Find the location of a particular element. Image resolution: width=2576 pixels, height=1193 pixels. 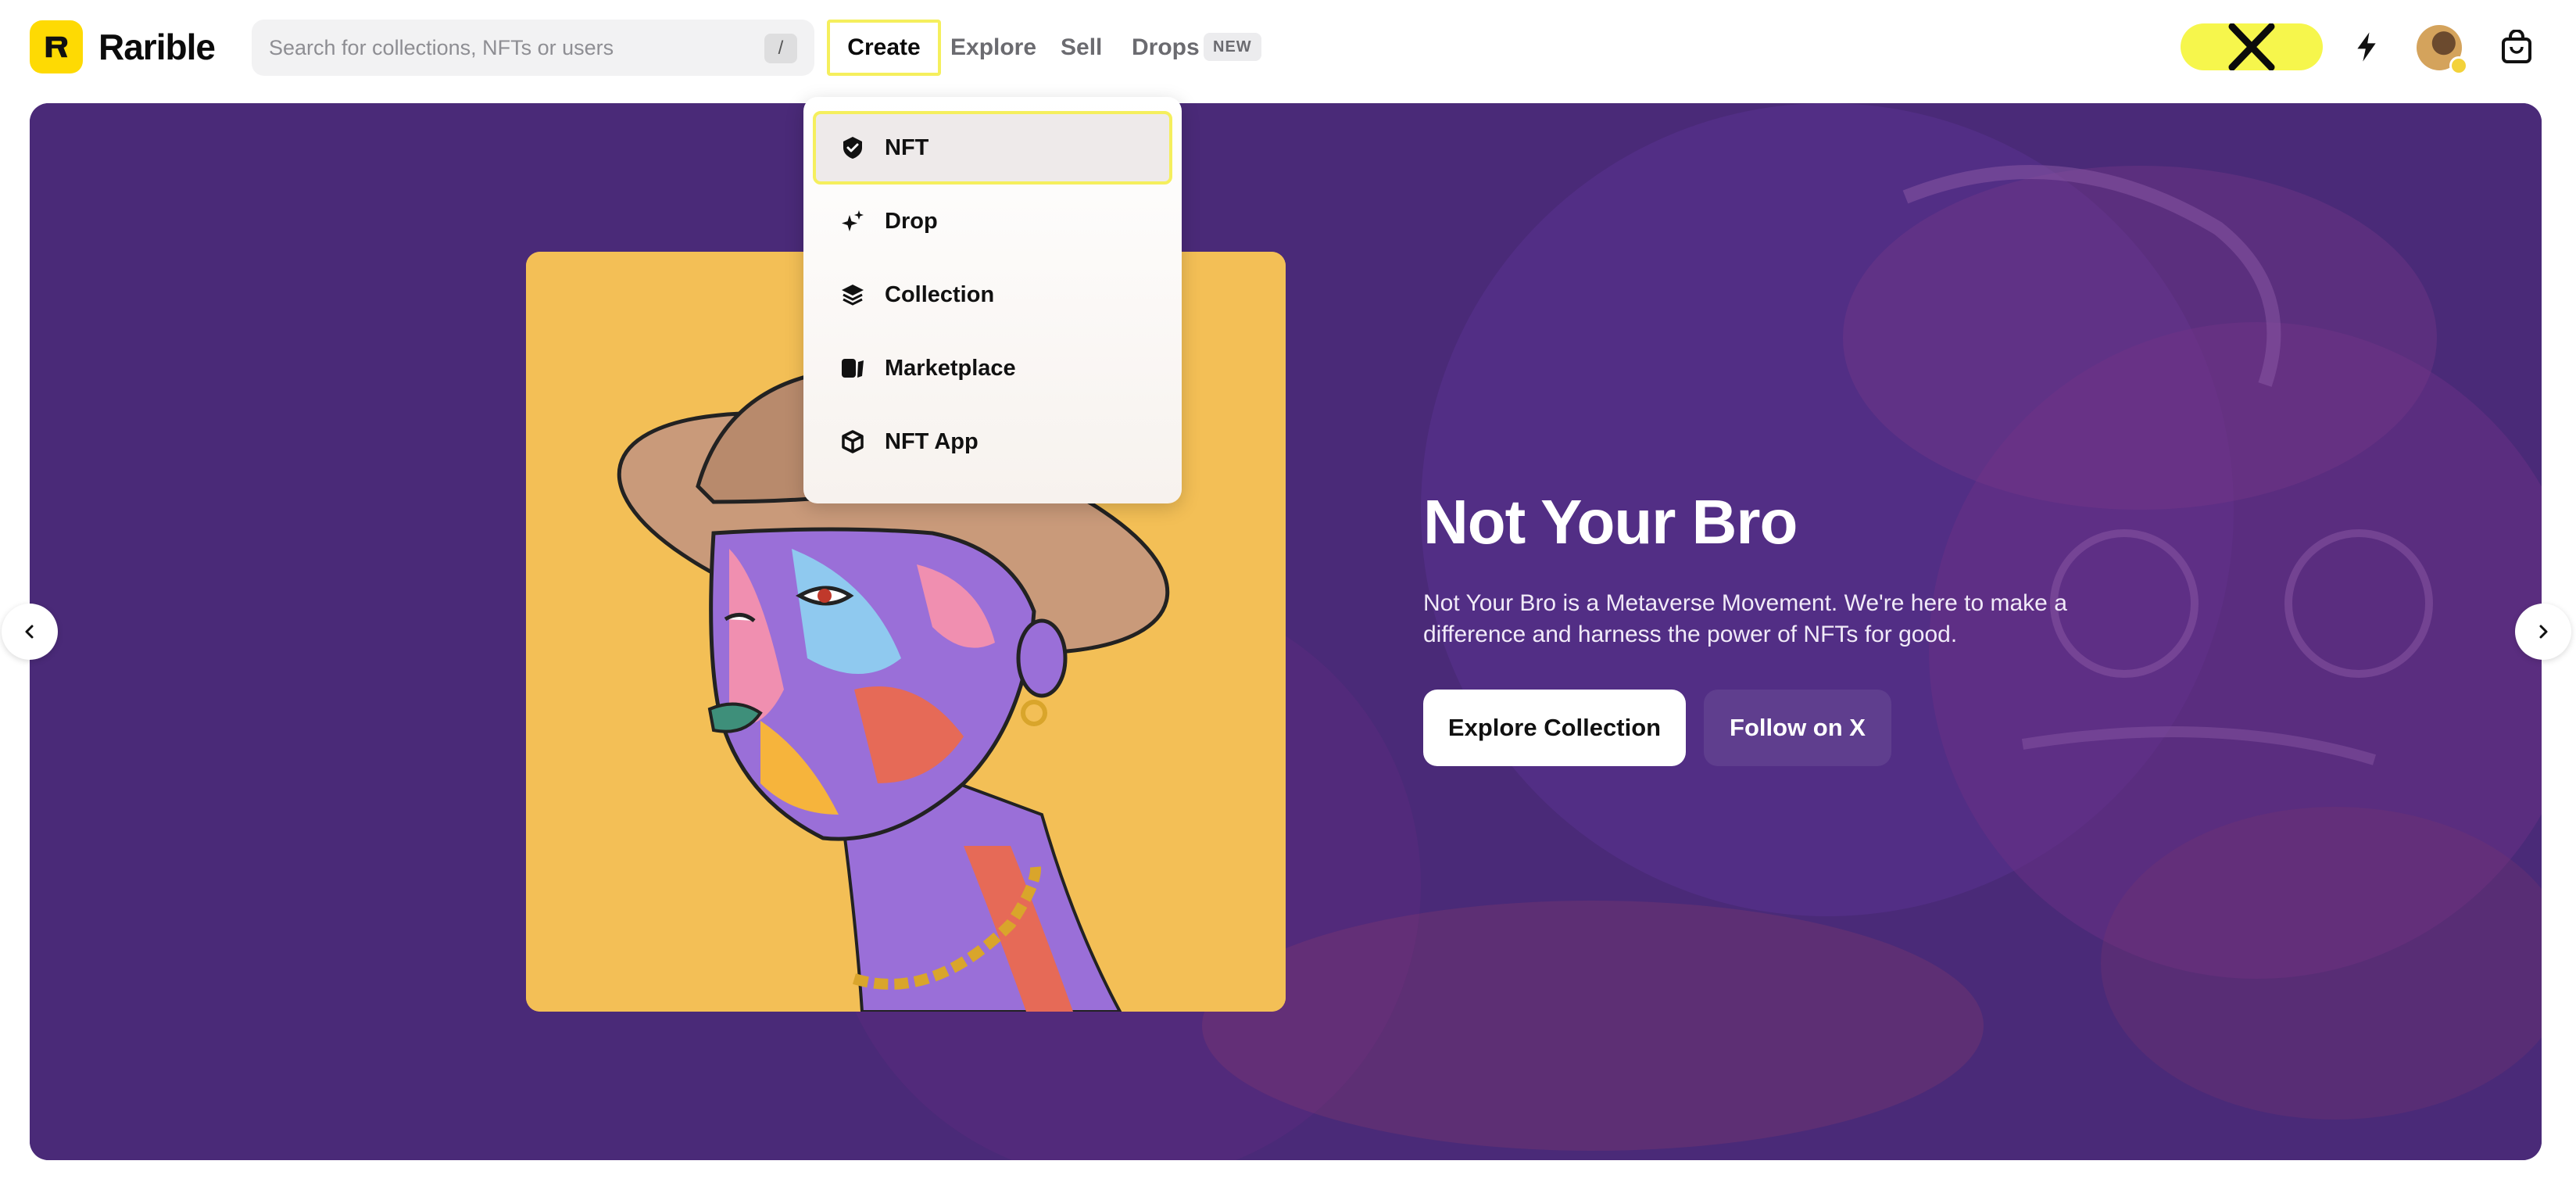

shield-check-icon is located at coordinates (852, 147).